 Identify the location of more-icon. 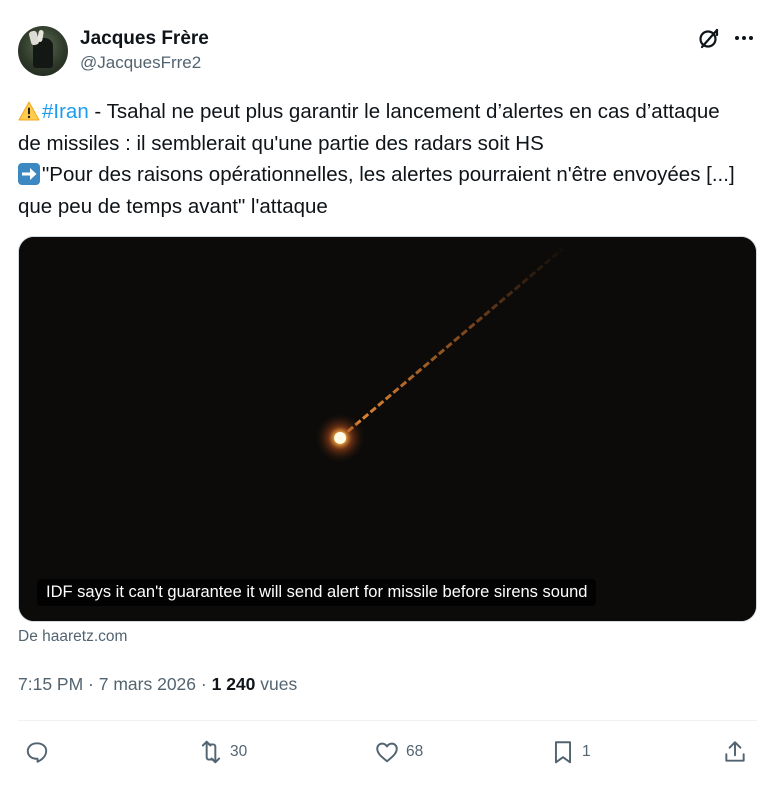
(744, 38).